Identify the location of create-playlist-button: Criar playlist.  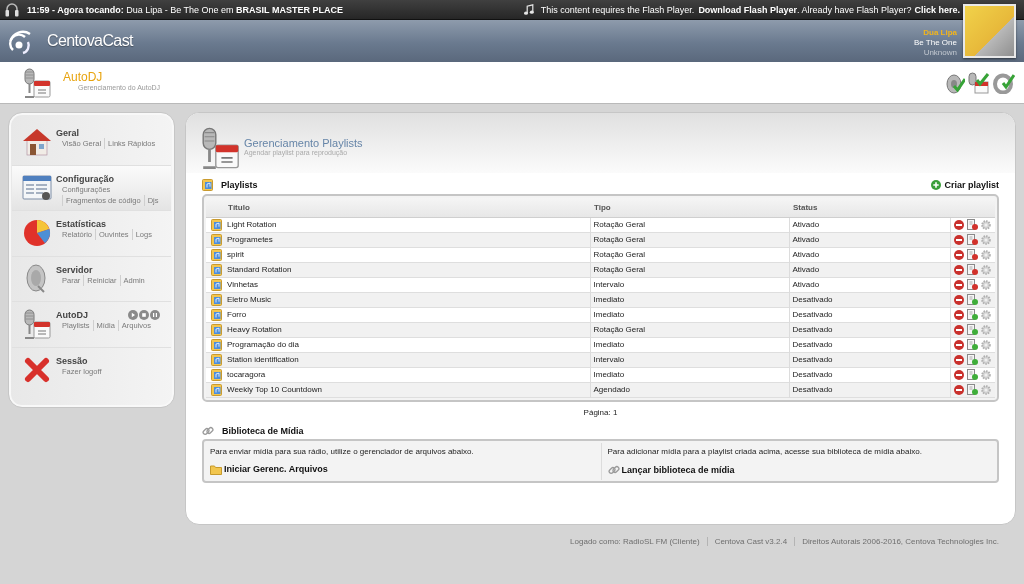
(965, 185).